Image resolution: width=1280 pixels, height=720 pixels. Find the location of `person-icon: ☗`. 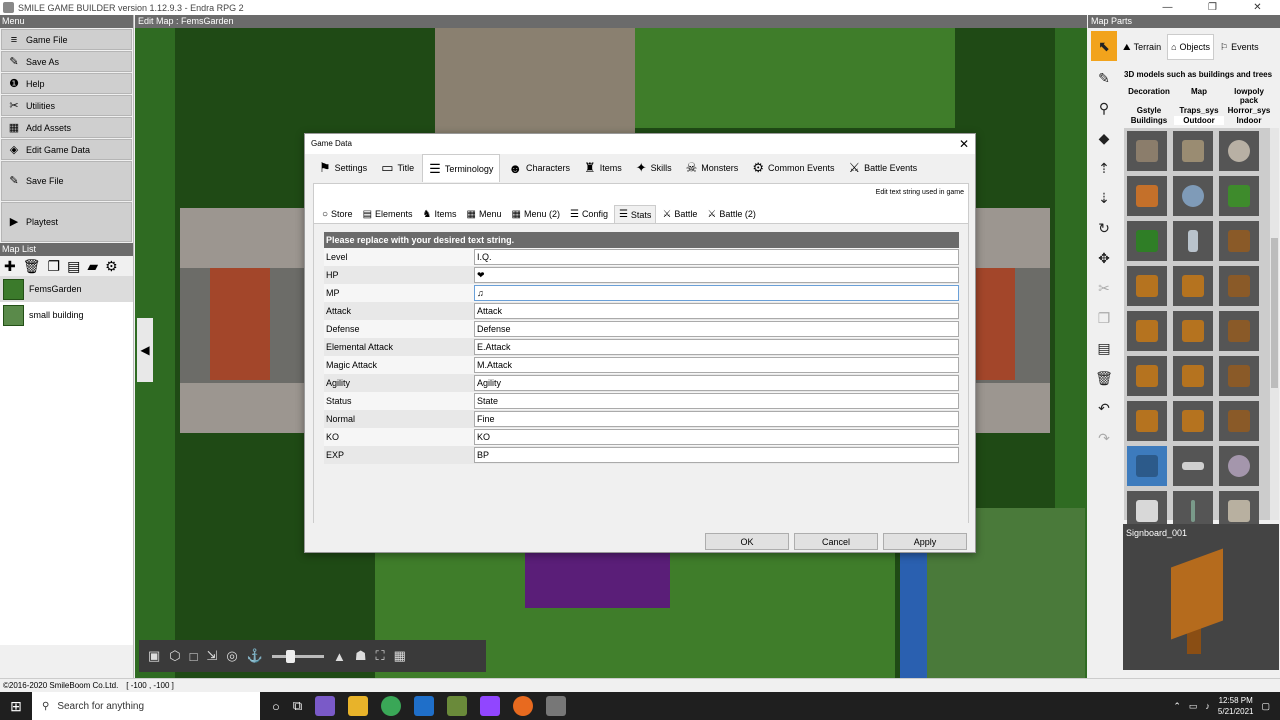

person-icon: ☗ is located at coordinates (361, 656).